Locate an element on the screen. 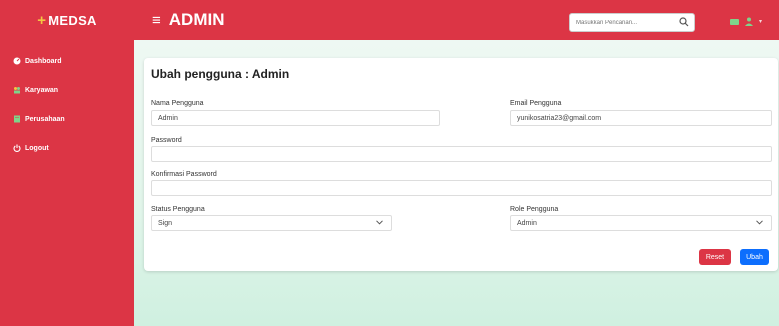  brand-plus-icon: + is located at coordinates (42, 20).